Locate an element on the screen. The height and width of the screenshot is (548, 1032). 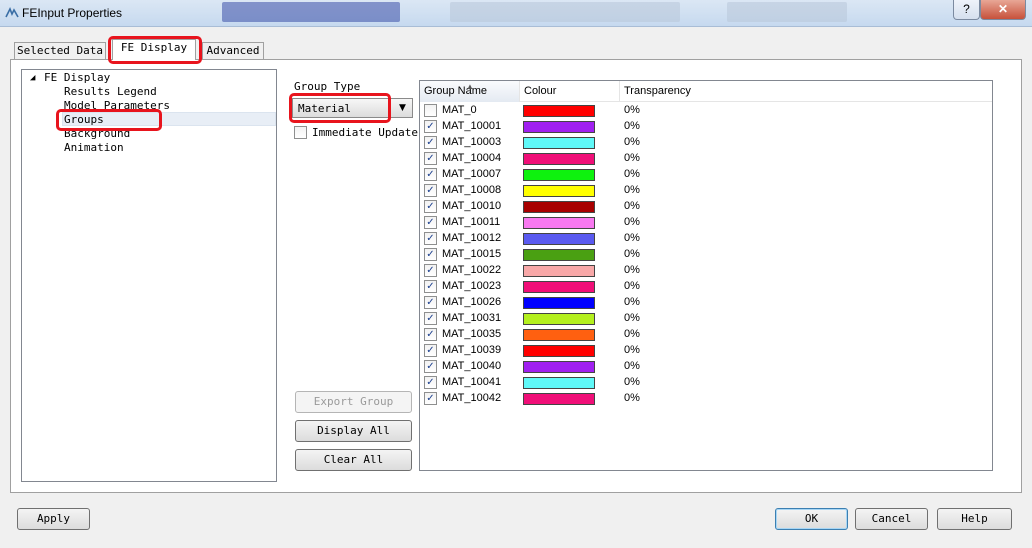
list-row: ✓ MAT_10015 0% is located at coordinates (706, 255).